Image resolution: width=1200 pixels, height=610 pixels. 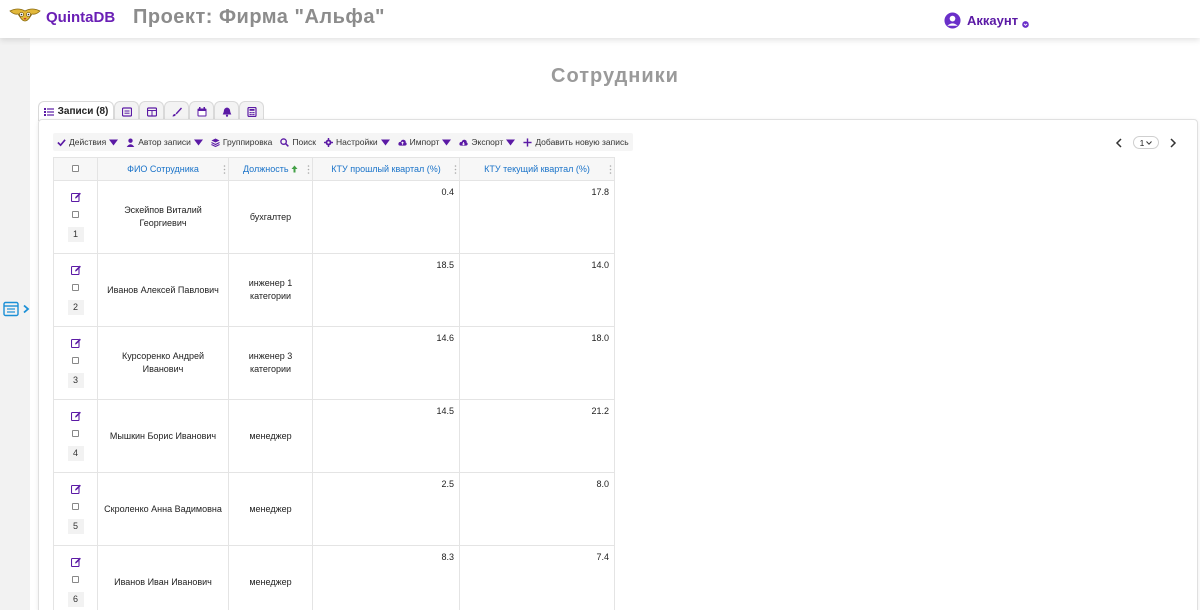 I want to click on view-tabs: Записи (8), so click(x=151, y=111).